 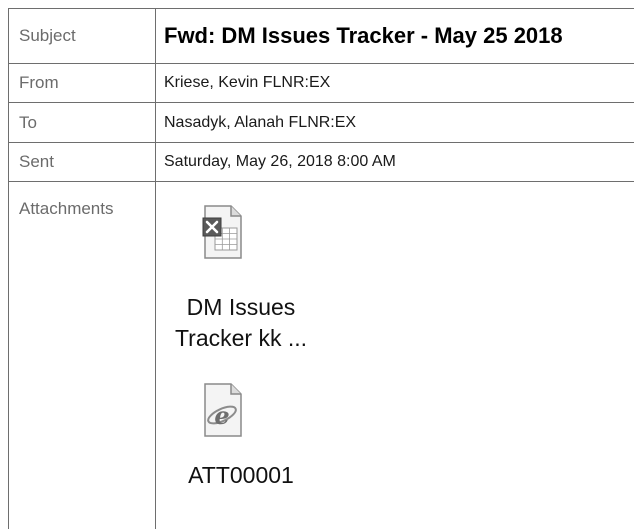 What do you see at coordinates (280, 161) in the screenshot?
I see `sent-value: Saturday, May 26, 2018 8:00 AM` at bounding box center [280, 161].